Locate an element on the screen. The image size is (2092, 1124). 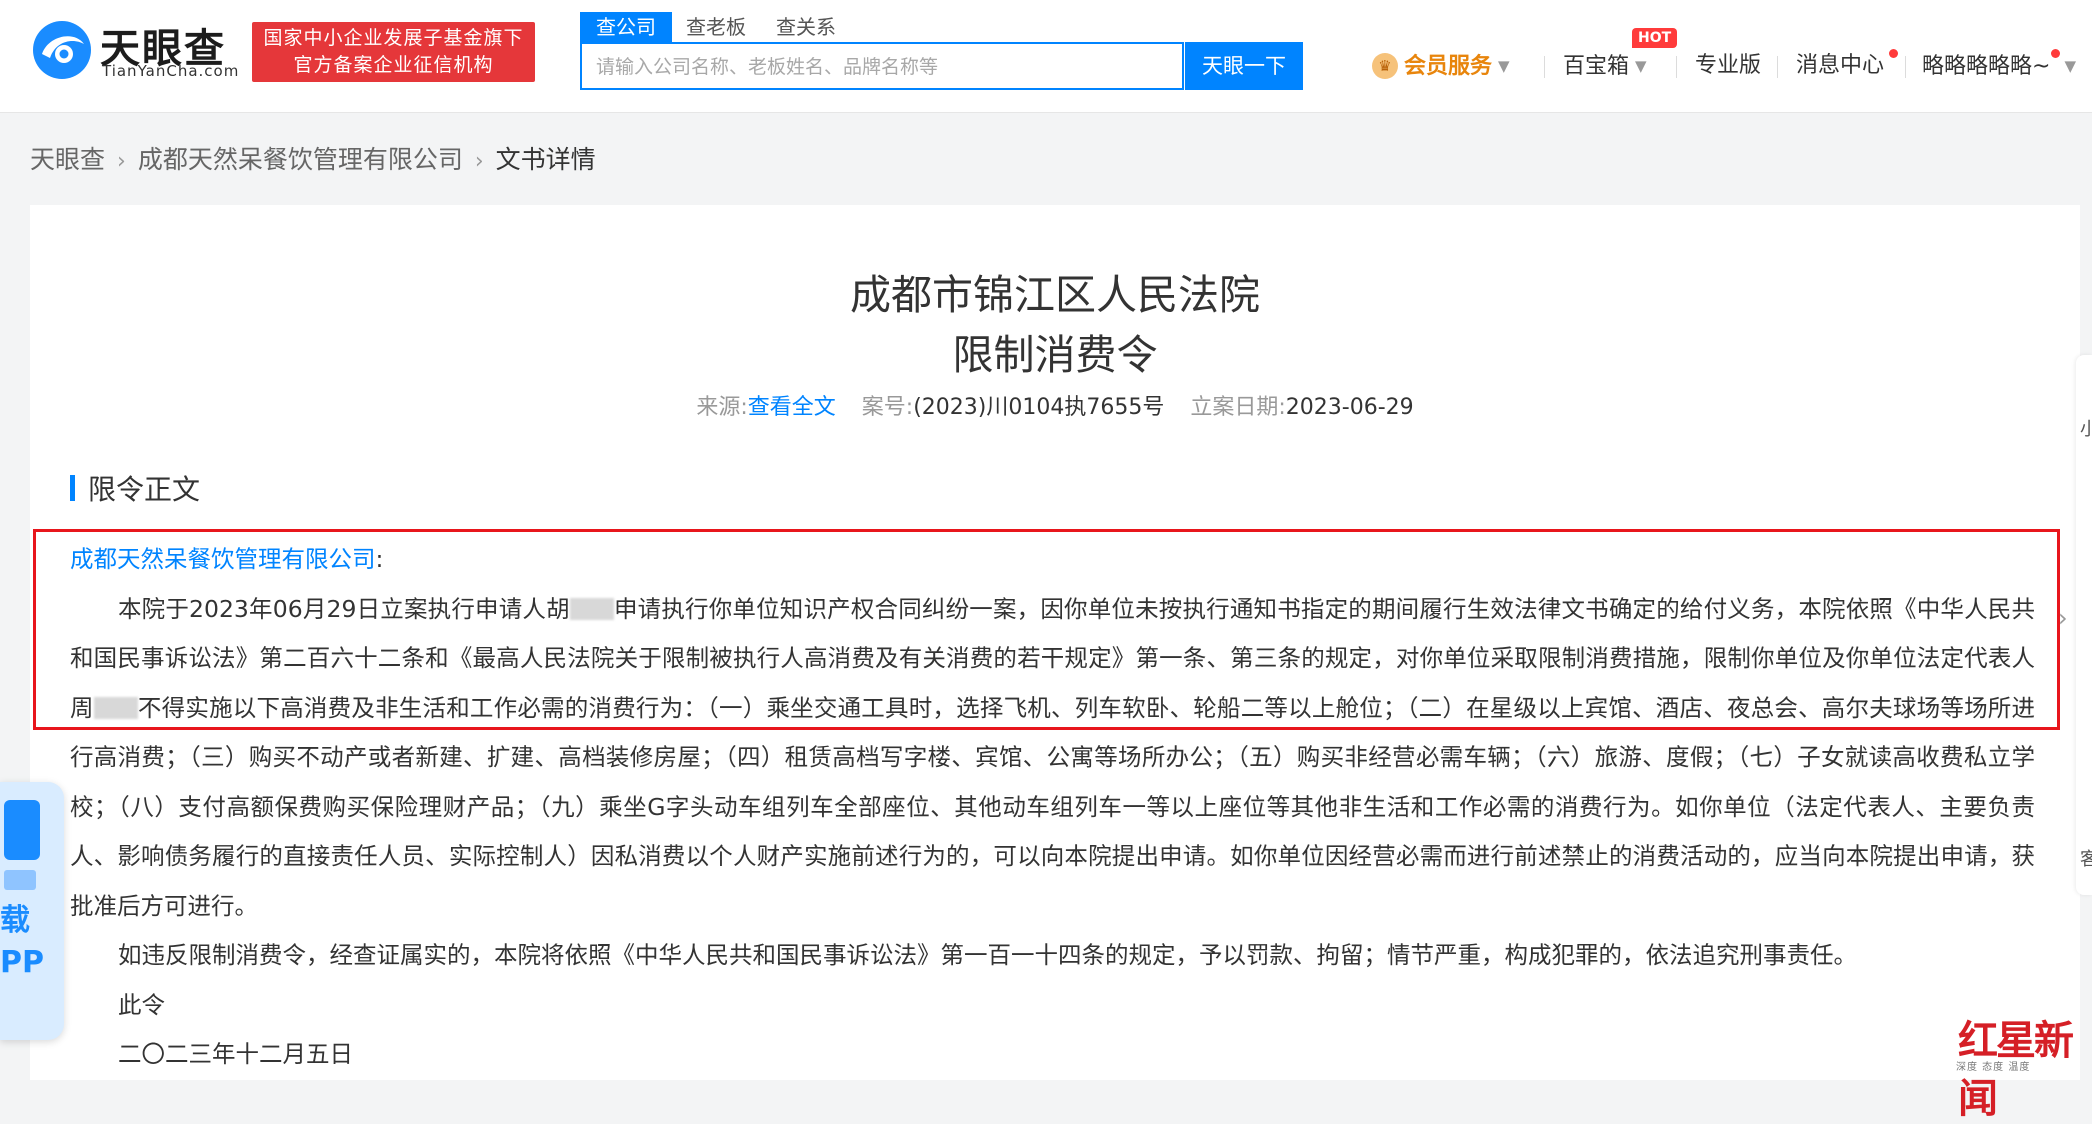
source-label: 来源: is located at coordinates (722, 407).